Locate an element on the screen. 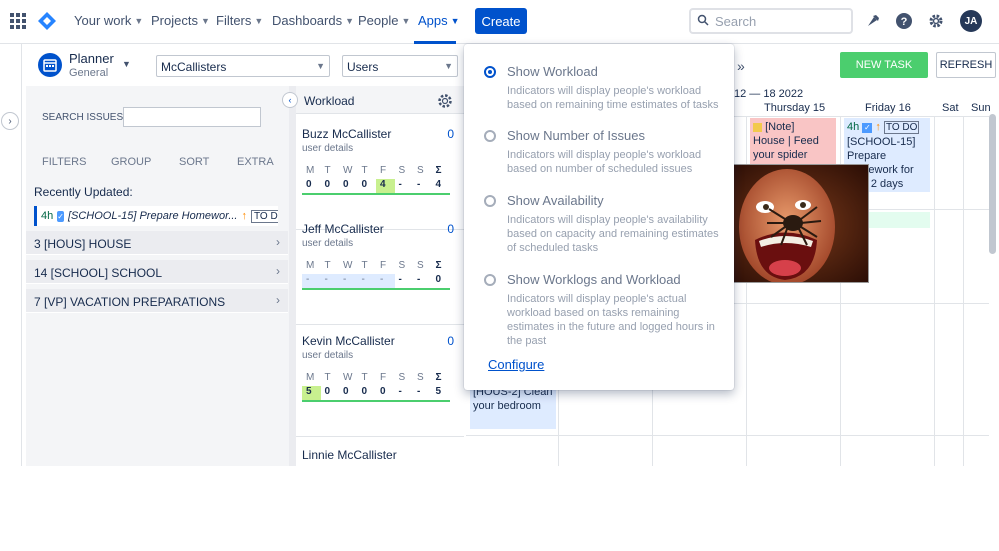 The height and width of the screenshot is (551, 999). search-issues-input is located at coordinates (192, 117).